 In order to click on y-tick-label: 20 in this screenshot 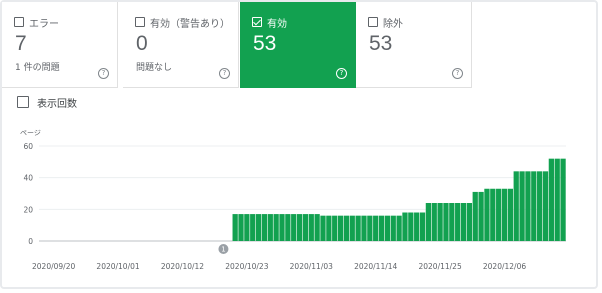, I will do `click(28, 209)`.